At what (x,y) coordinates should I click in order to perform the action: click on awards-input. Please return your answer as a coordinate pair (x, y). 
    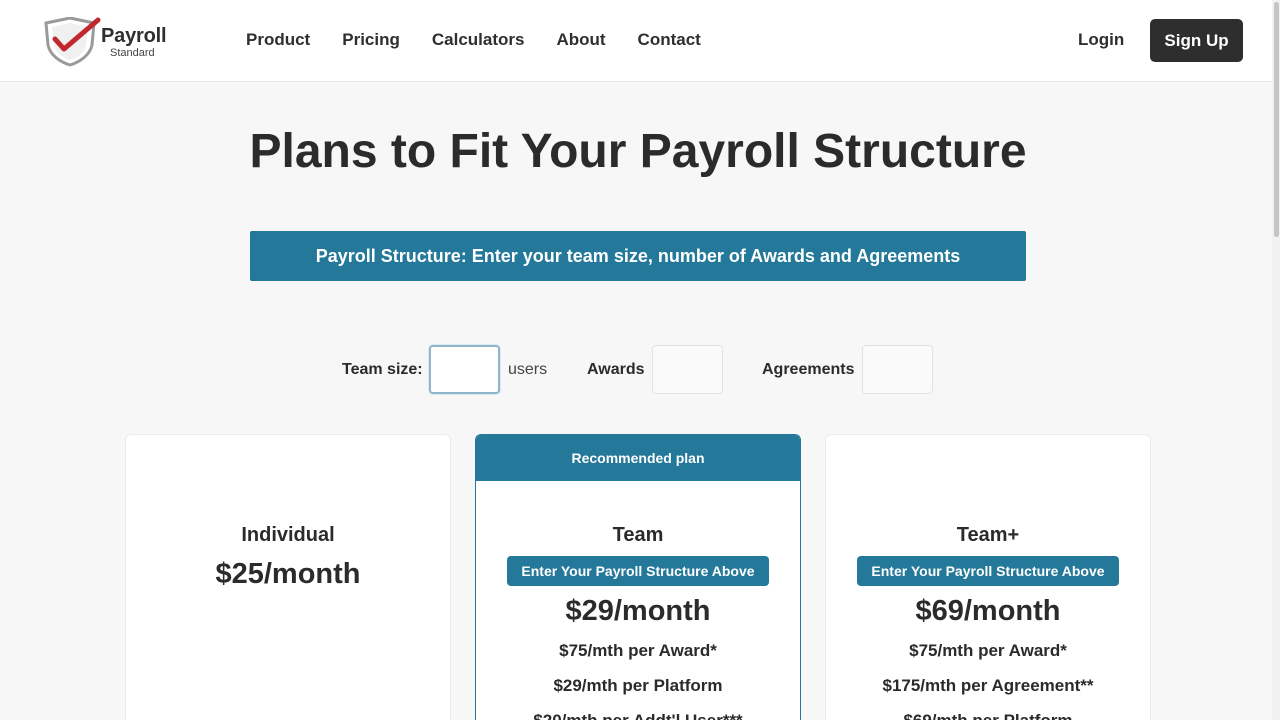
    Looking at the image, I should click on (687, 369).